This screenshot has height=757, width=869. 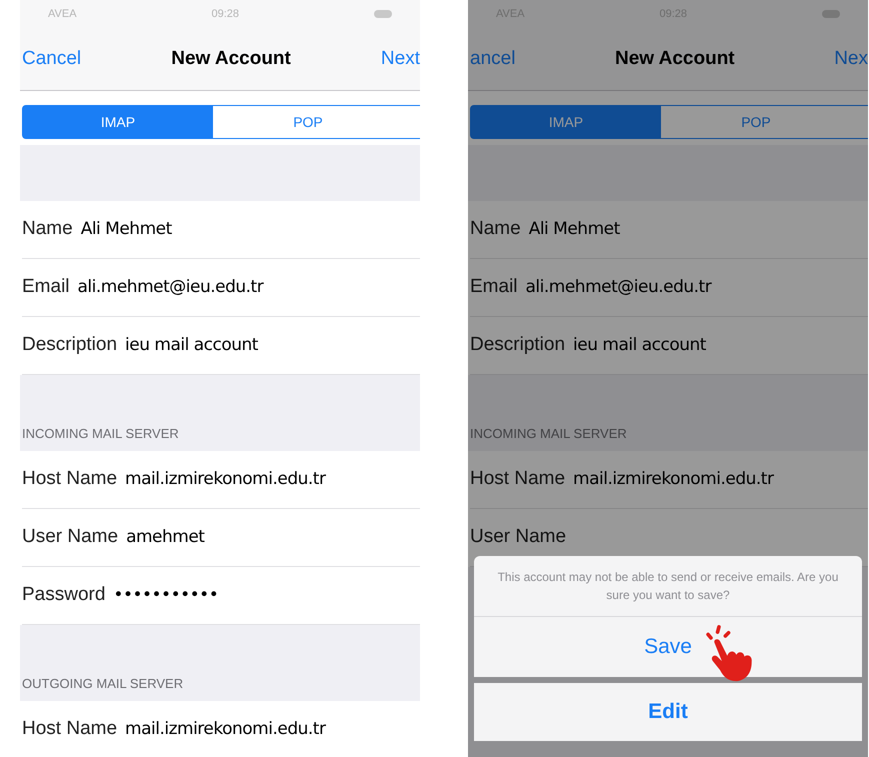 What do you see at coordinates (165, 537) in the screenshot?
I see `field-value: amehmet` at bounding box center [165, 537].